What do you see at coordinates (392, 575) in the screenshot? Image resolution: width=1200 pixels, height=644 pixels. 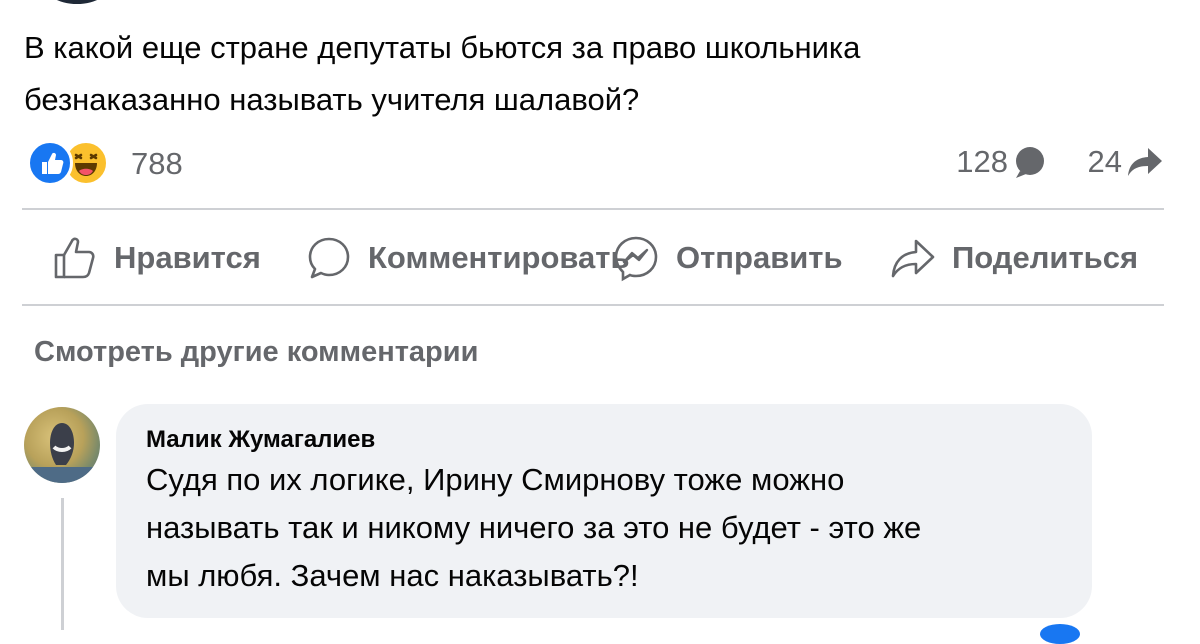 I see `comment-text-line: мы любя. Зачем нас наказывать?!` at bounding box center [392, 575].